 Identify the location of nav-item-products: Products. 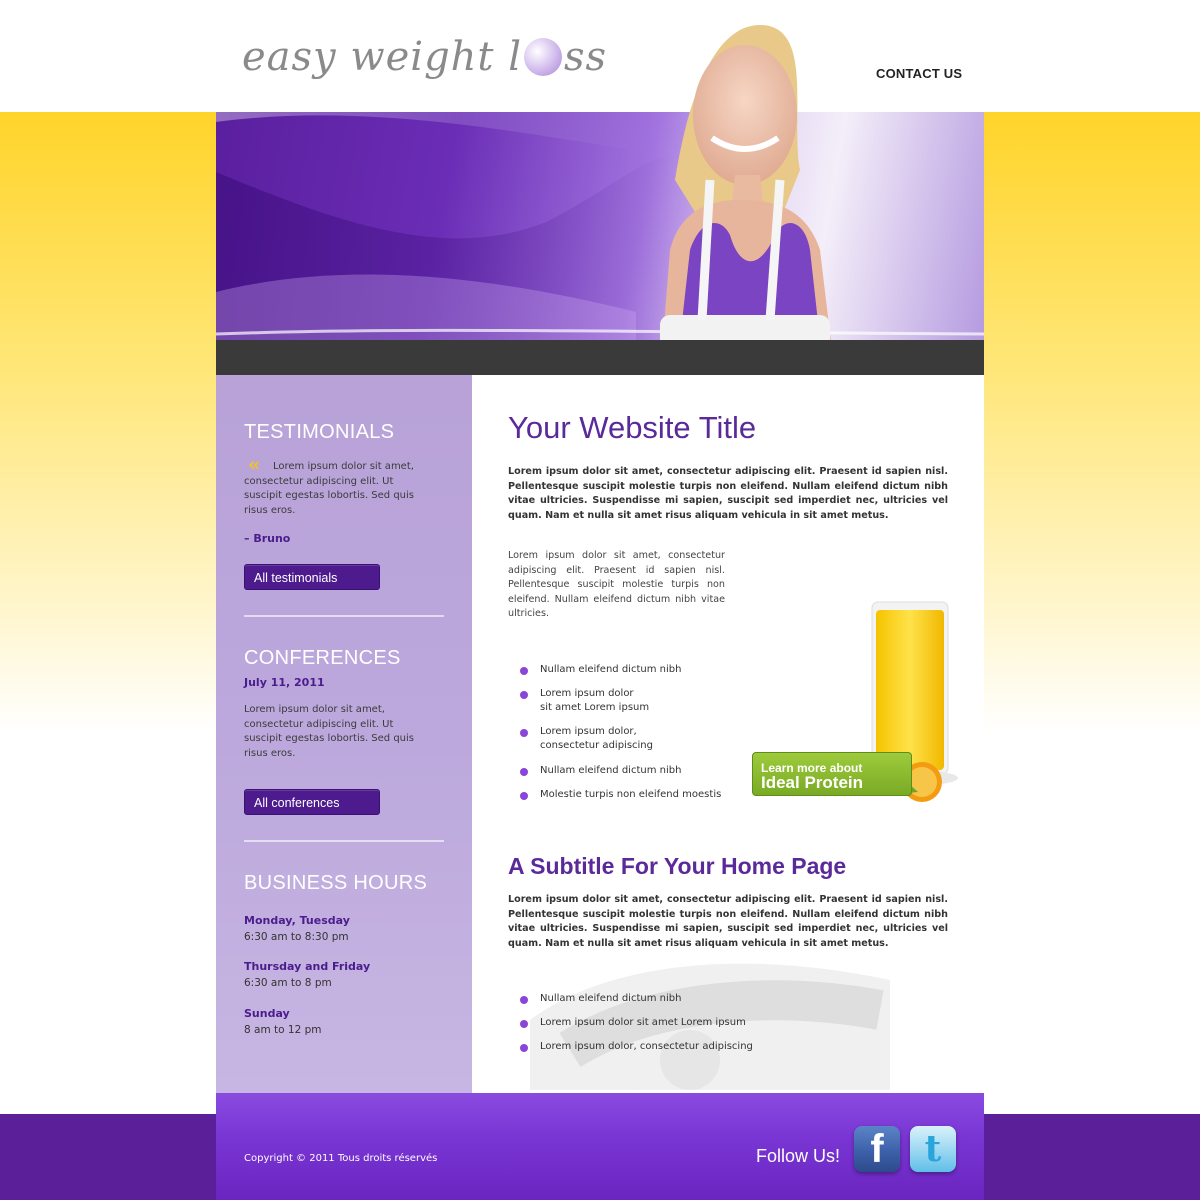
(707, 17).